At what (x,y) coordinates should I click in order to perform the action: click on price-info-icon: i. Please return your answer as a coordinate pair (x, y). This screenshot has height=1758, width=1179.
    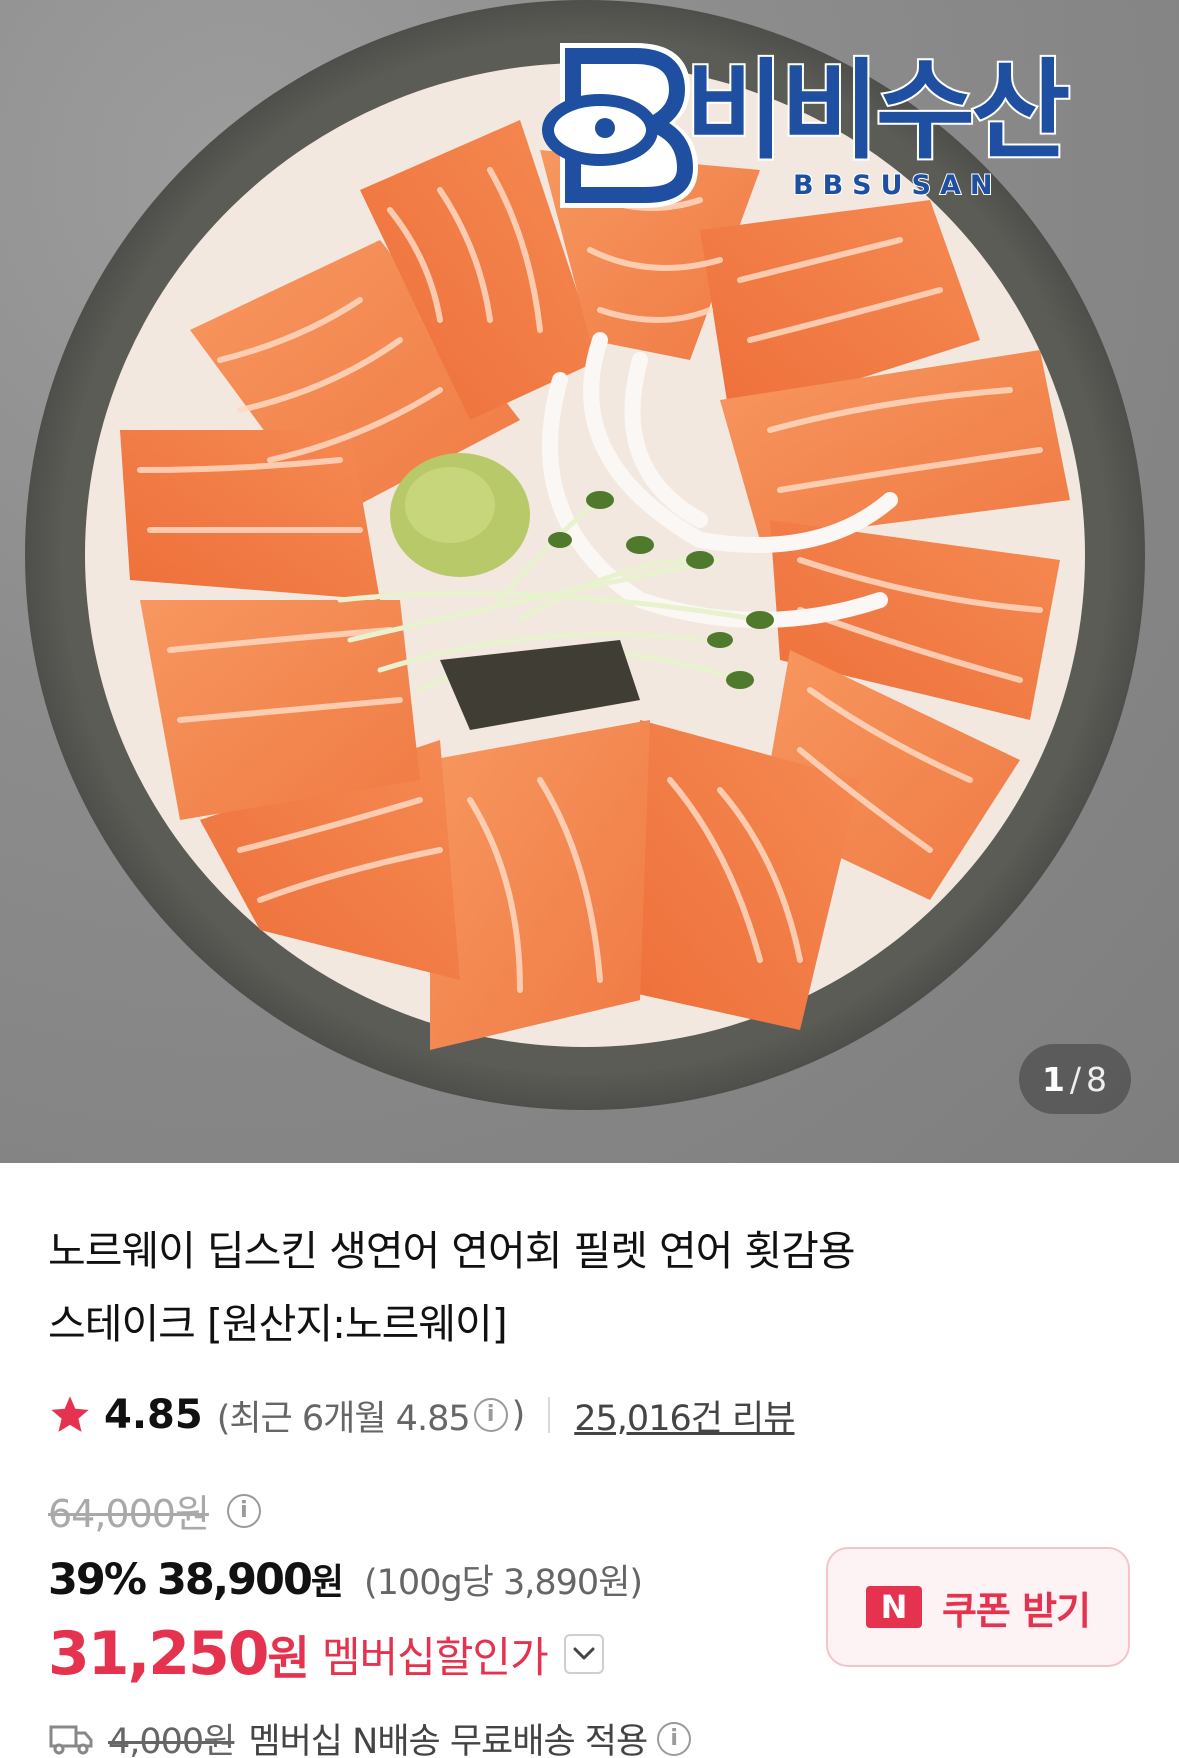
    Looking at the image, I should click on (243, 1510).